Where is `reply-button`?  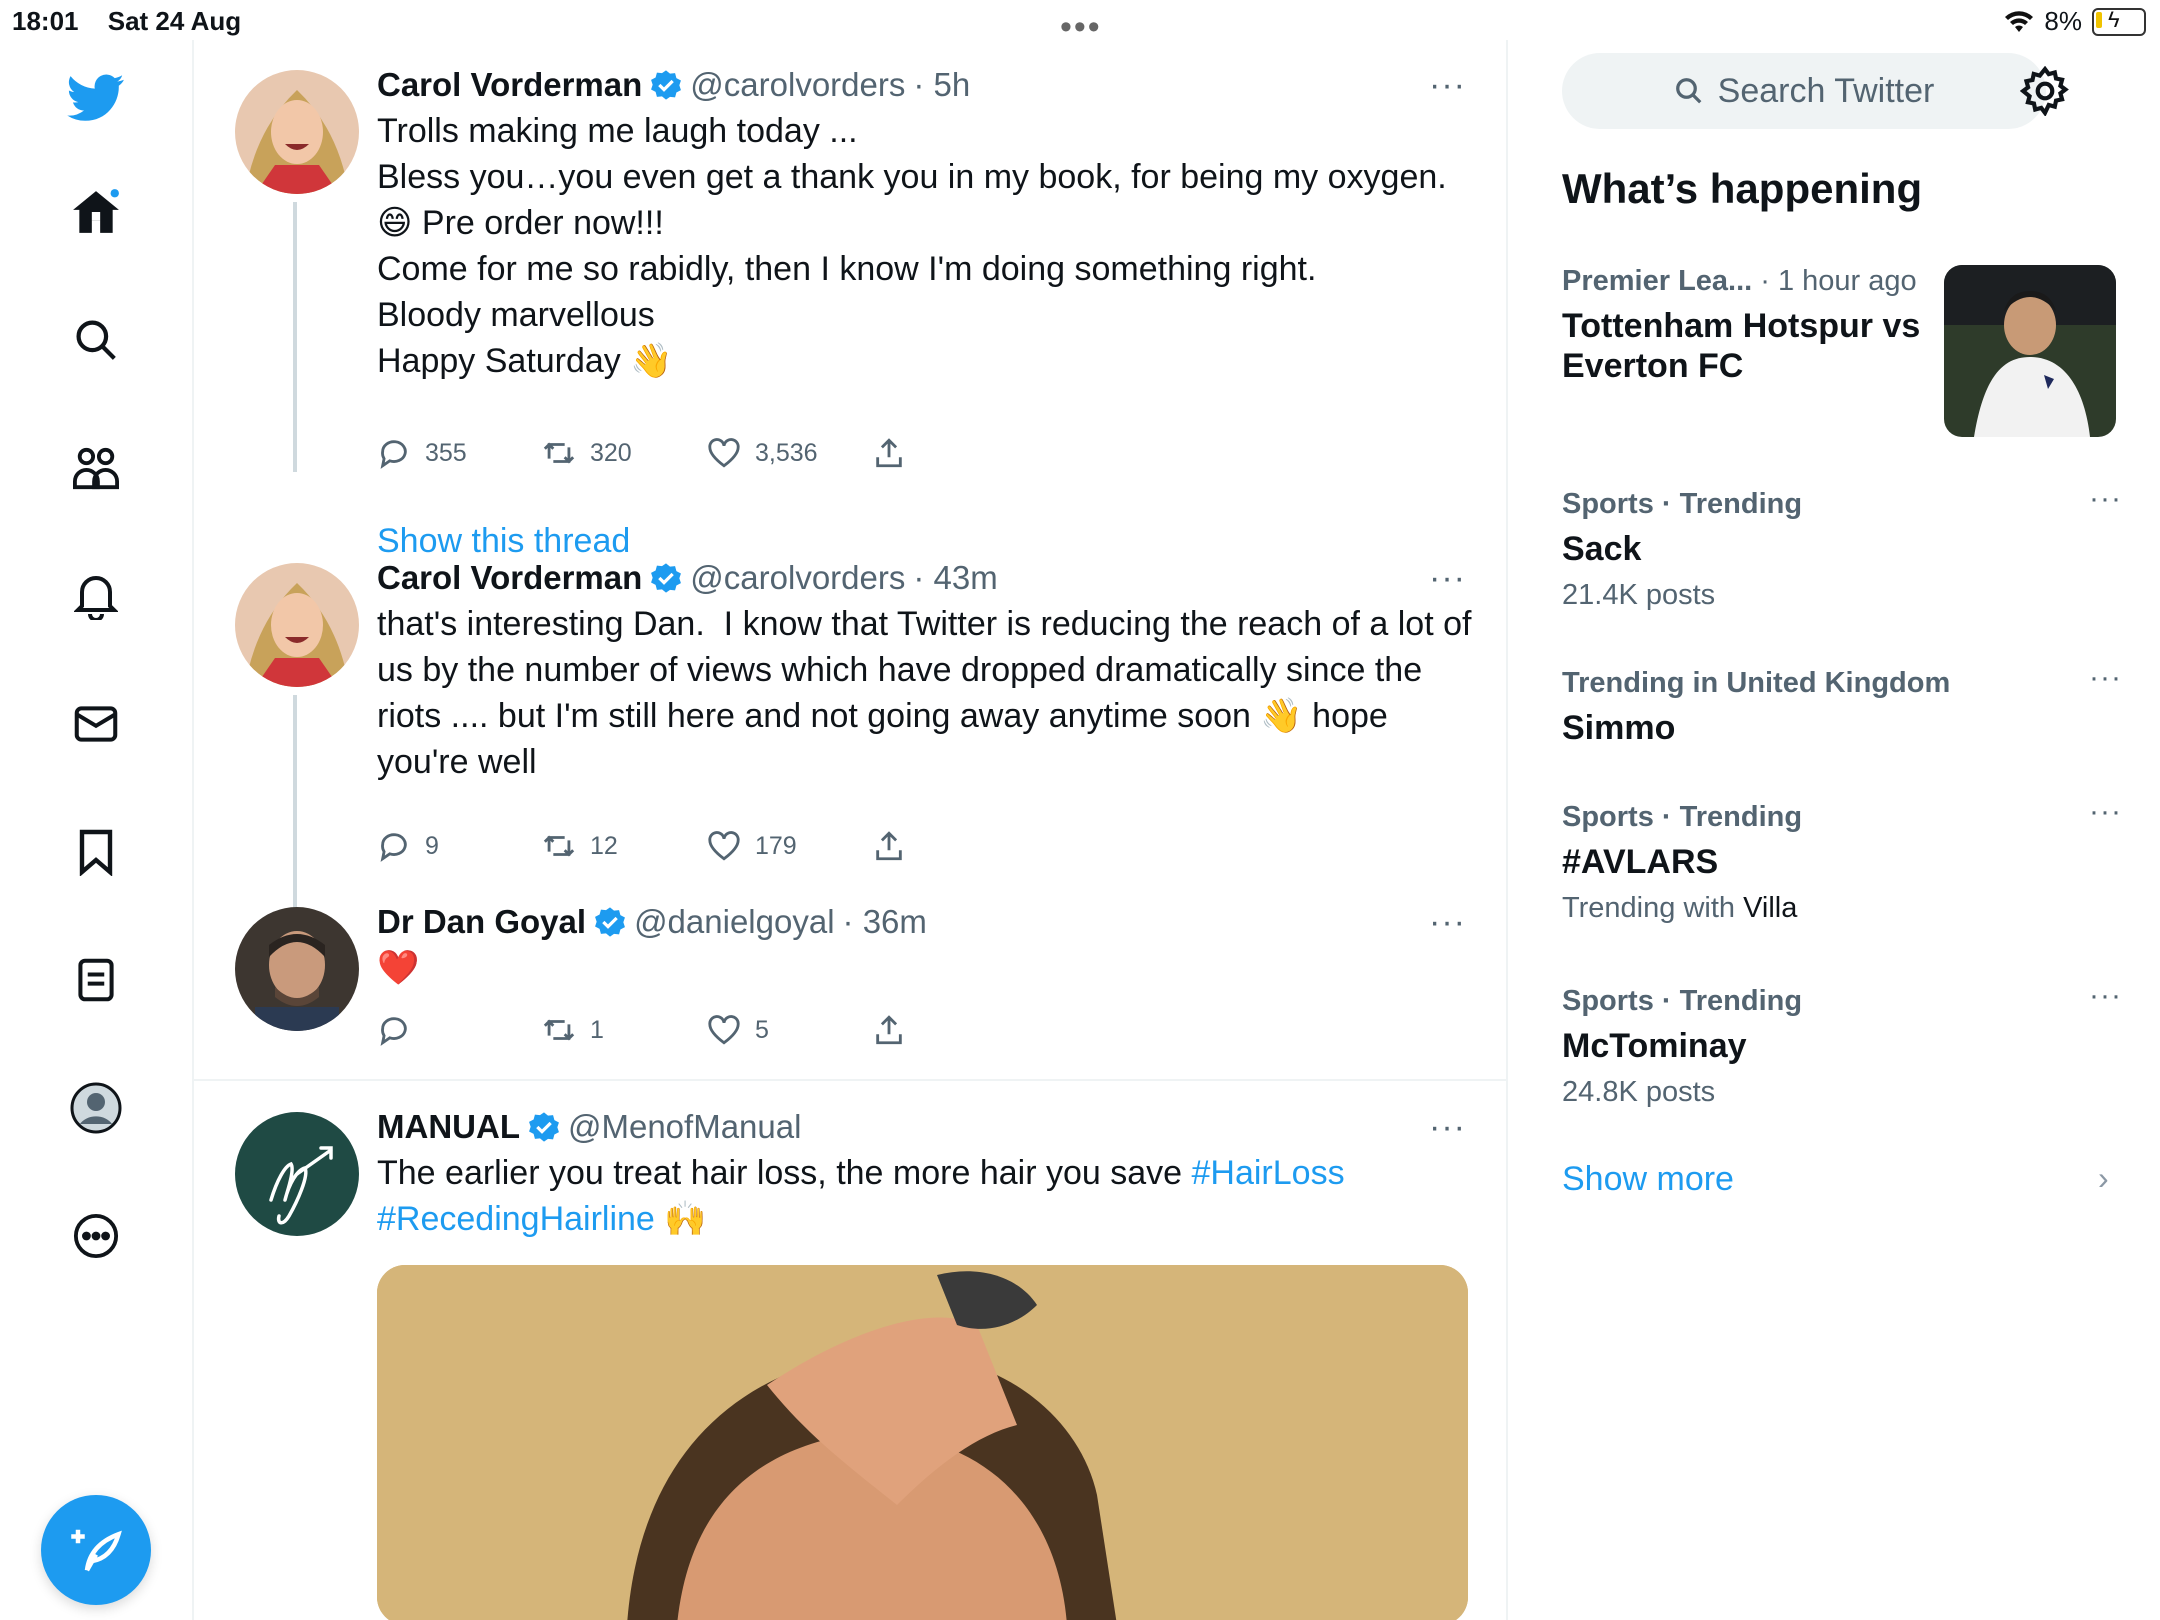
reply-button is located at coordinates (459, 1030).